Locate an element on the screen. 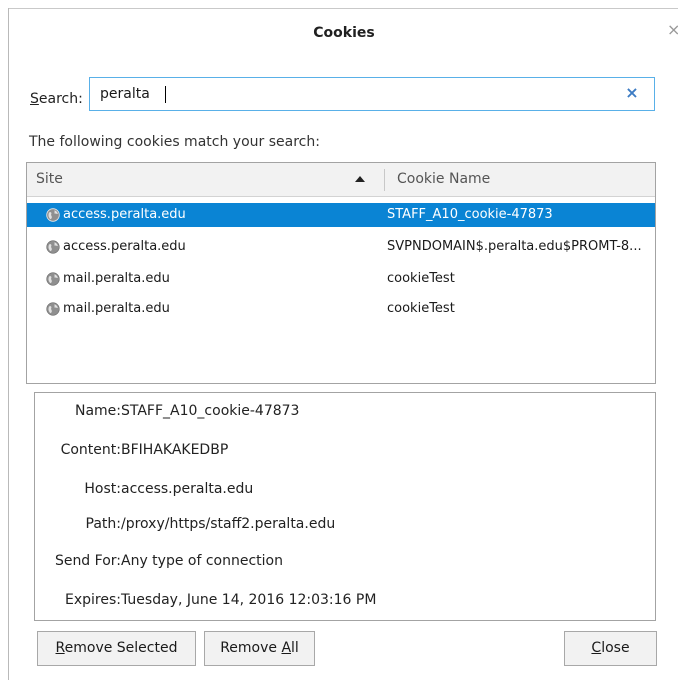  detail-row-path: Path: /proxy/https/staff2.peralta.edu is located at coordinates (335, 526).